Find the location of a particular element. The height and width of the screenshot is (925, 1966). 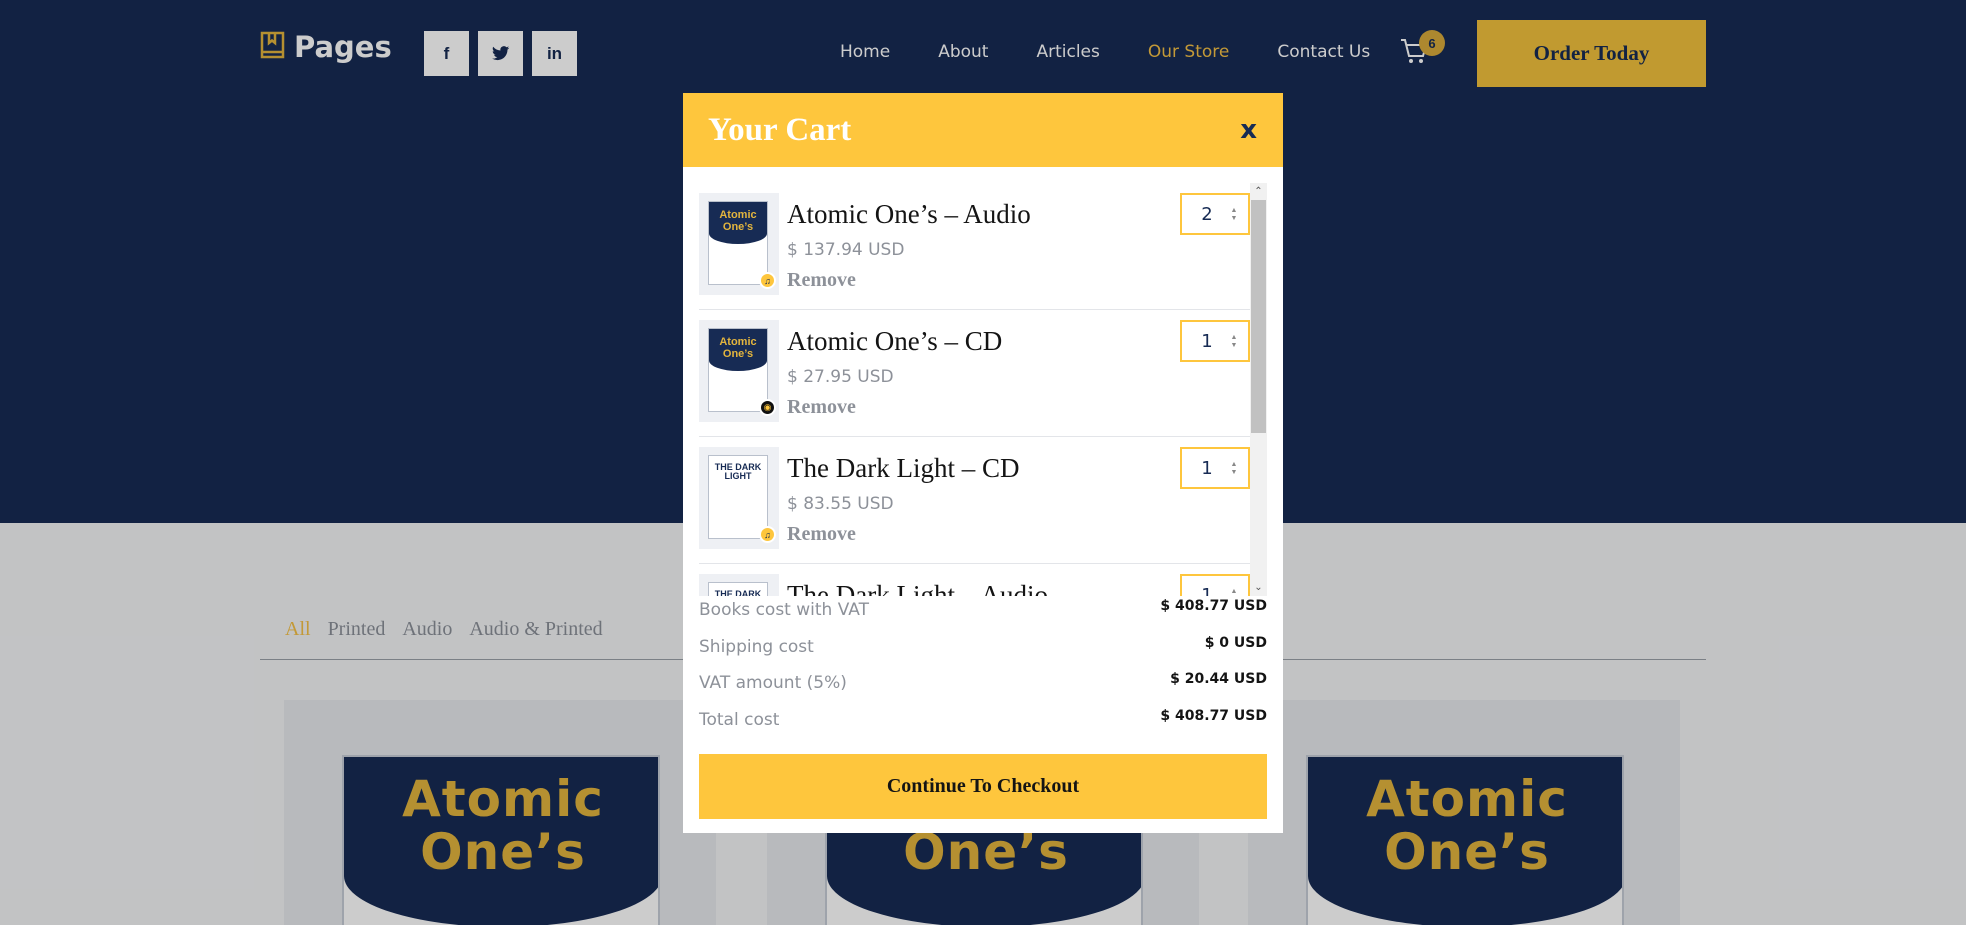

quantity-value: 2 is located at coordinates (1207, 214).